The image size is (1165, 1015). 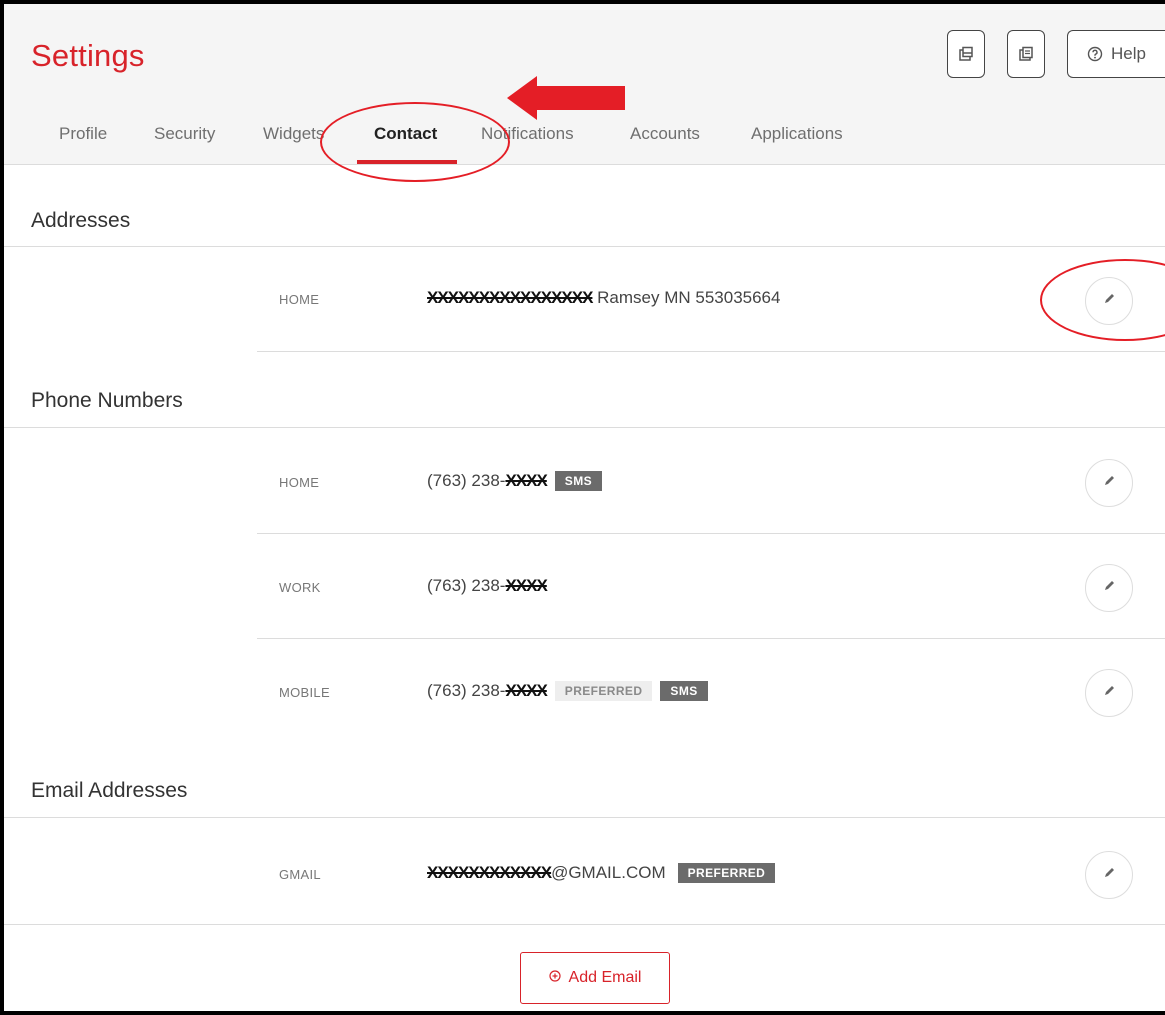 I want to click on annotation-arrow-icon, so click(x=566, y=100).